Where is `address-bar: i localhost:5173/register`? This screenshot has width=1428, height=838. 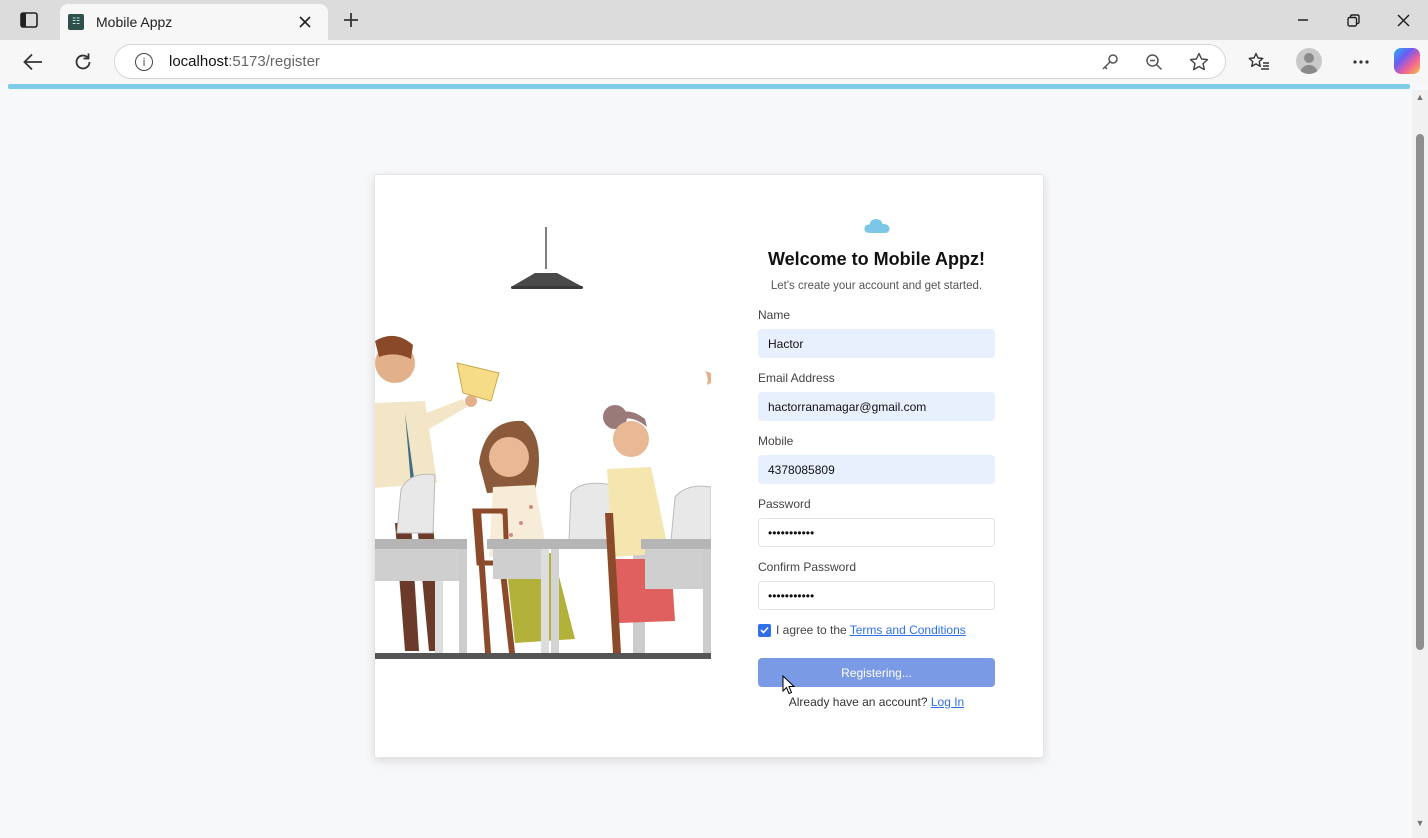 address-bar: i localhost:5173/register is located at coordinates (670, 61).